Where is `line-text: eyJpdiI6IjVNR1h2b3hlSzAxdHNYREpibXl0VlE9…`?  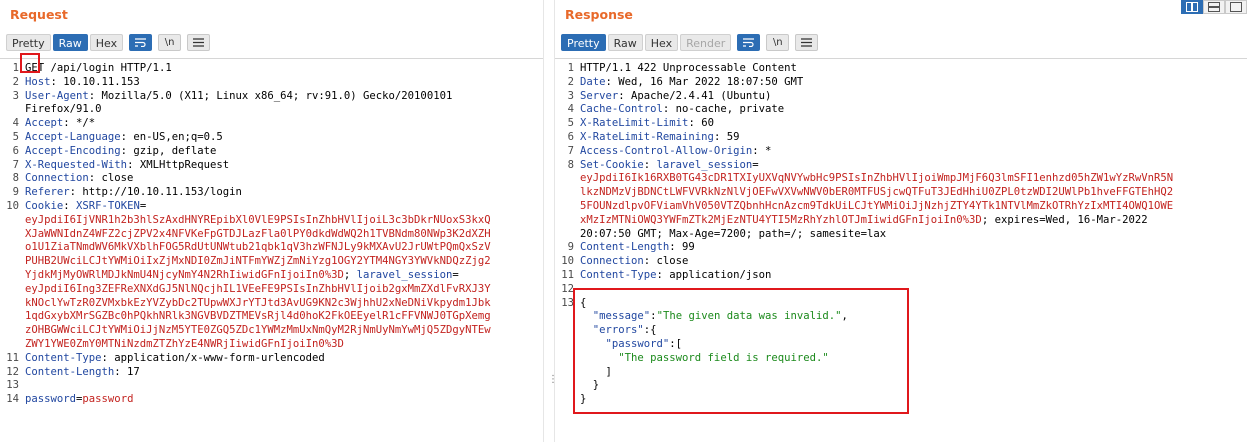
line-text: eyJpdiI6IjVNR1h2b3hlSzAxdHNYREpibXl0VlE9… is located at coordinates (258, 221).